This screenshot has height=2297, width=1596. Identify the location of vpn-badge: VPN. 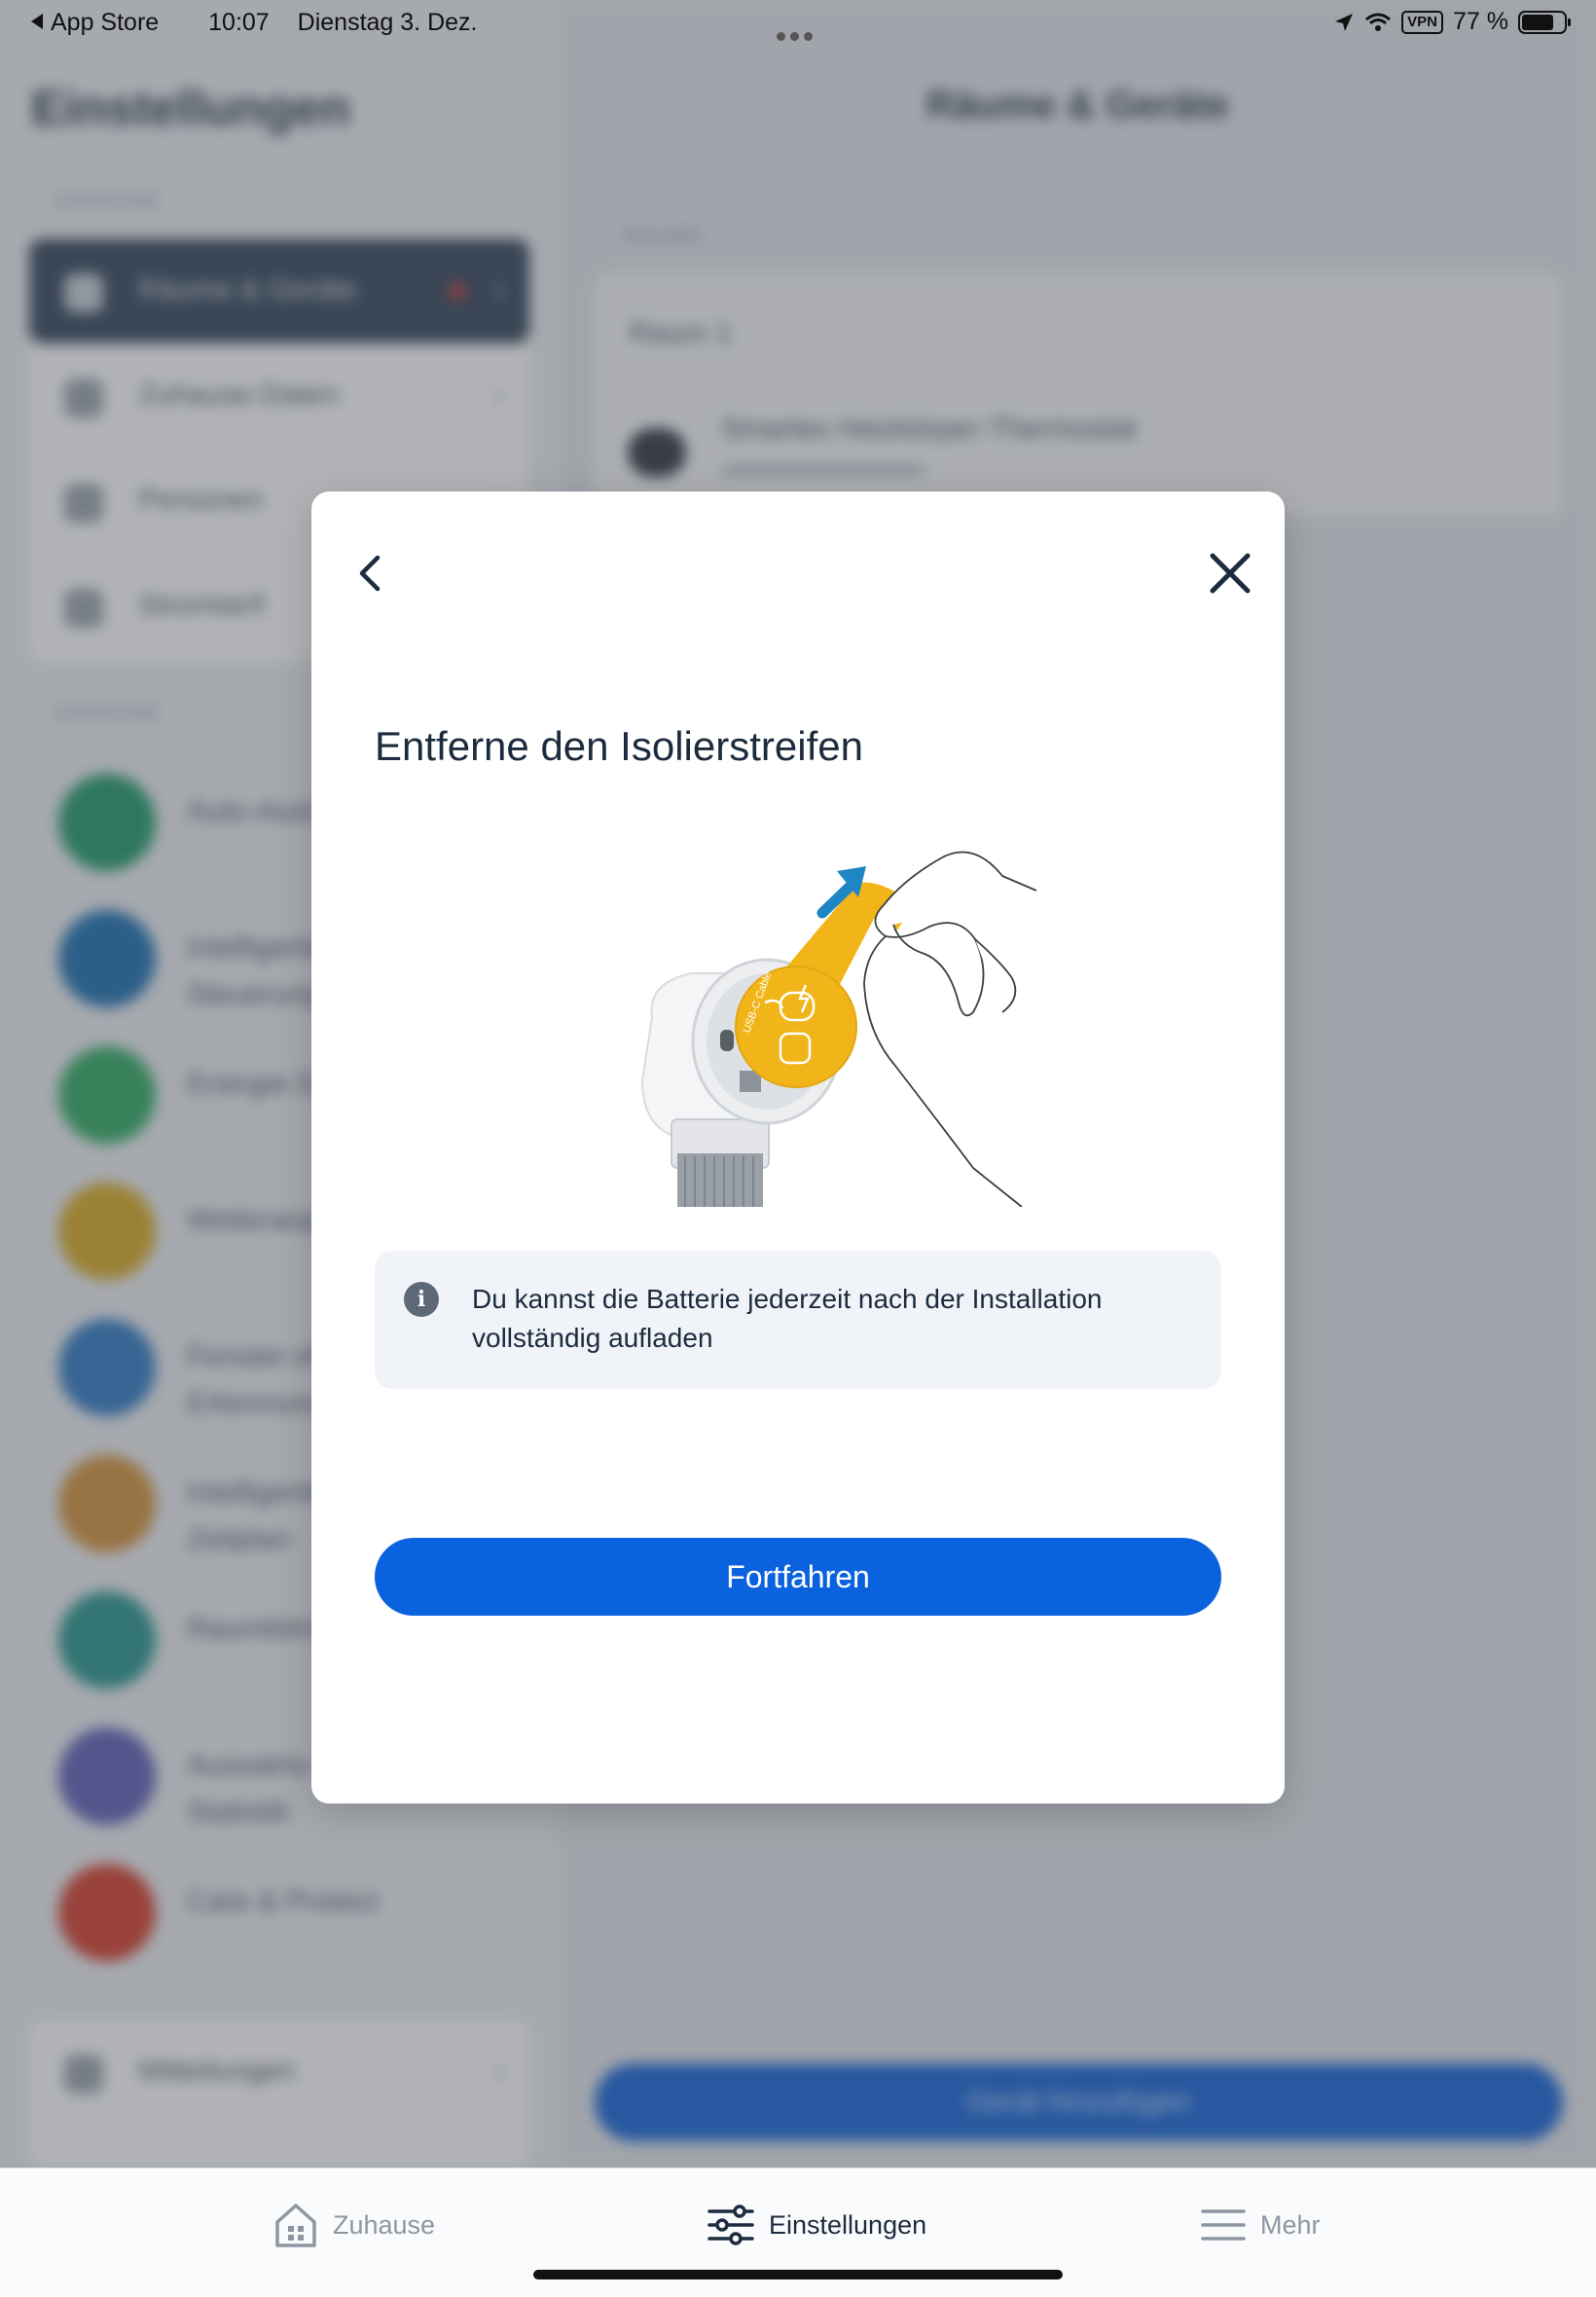
(1422, 22).